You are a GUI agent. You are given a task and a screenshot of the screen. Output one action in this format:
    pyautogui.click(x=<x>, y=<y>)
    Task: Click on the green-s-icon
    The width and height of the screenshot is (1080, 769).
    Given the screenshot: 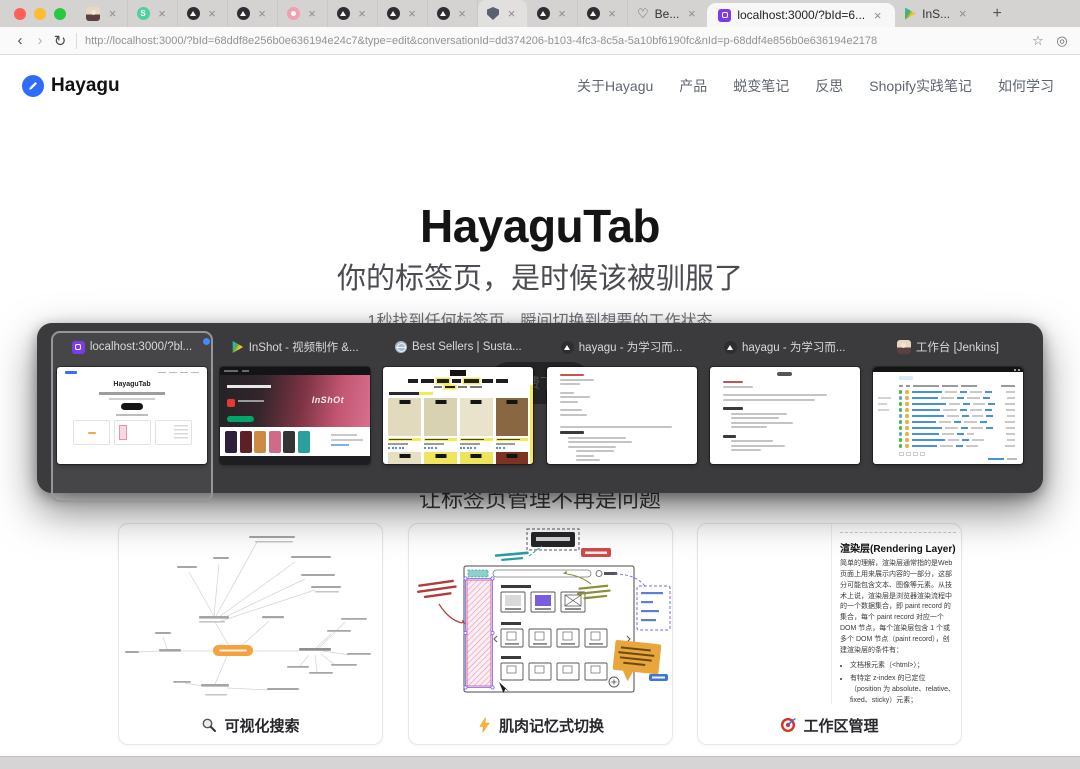 What is the action you would take?
    pyautogui.click(x=143, y=13)
    